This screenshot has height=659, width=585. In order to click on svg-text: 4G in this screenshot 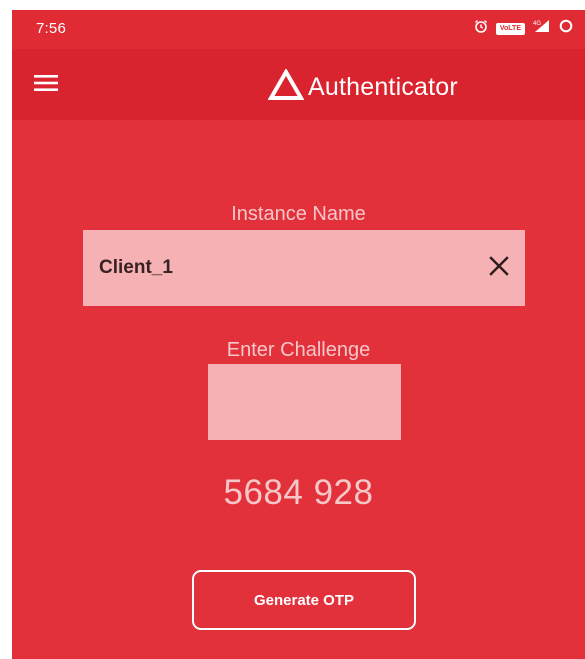, I will do `click(537, 24)`.